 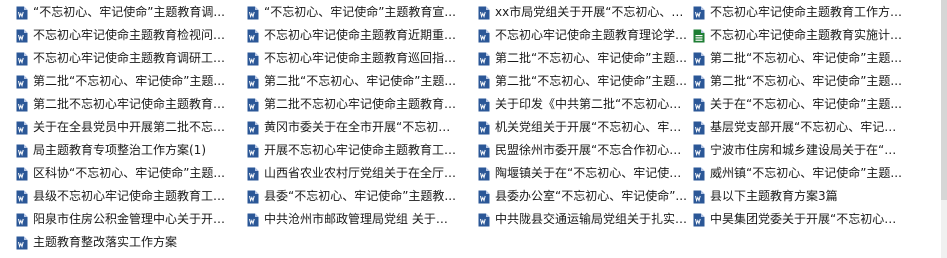 I want to click on file-name: 主题教育整改落实工作方案, so click(x=105, y=242).